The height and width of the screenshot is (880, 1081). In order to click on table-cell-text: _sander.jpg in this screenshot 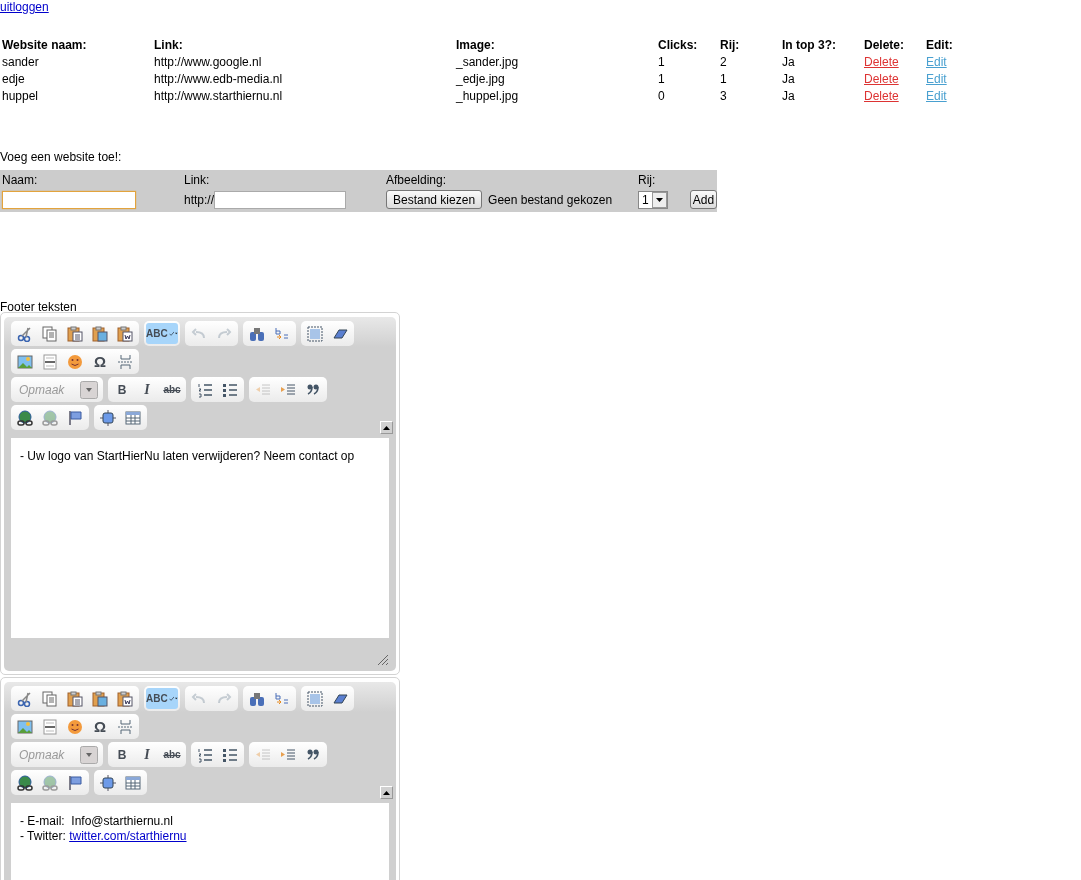, I will do `click(487, 61)`.